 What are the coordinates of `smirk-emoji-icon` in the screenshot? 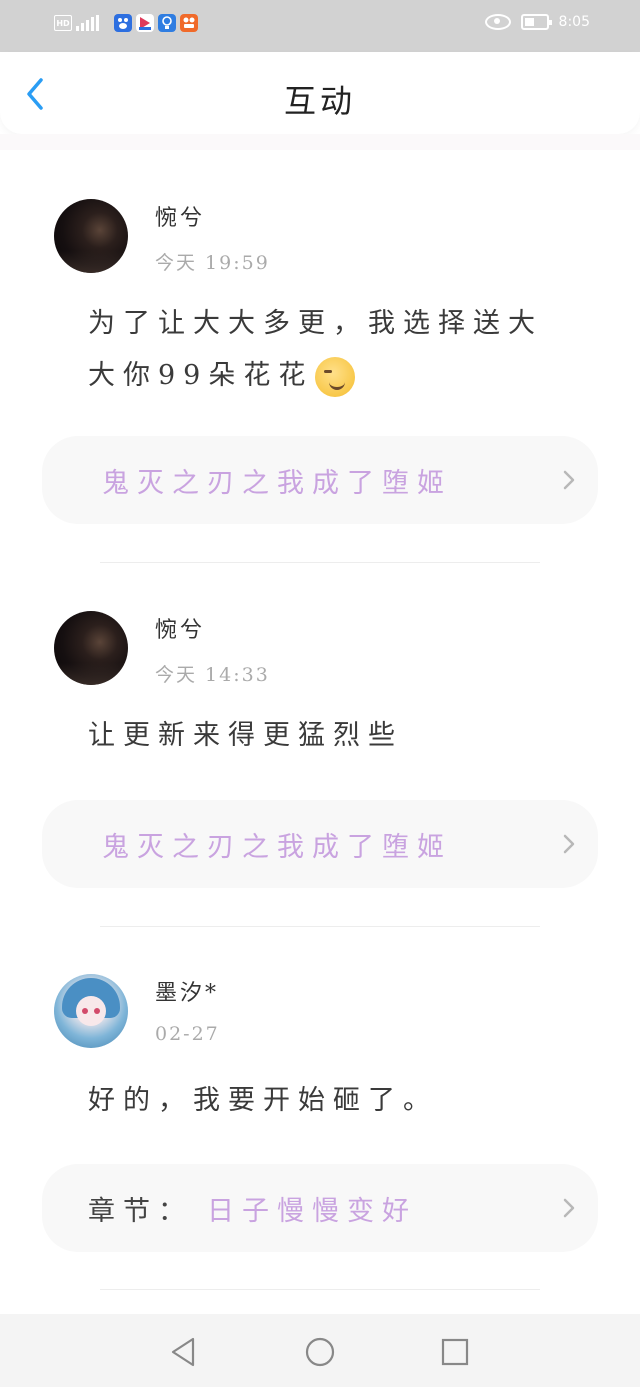 It's located at (335, 376).